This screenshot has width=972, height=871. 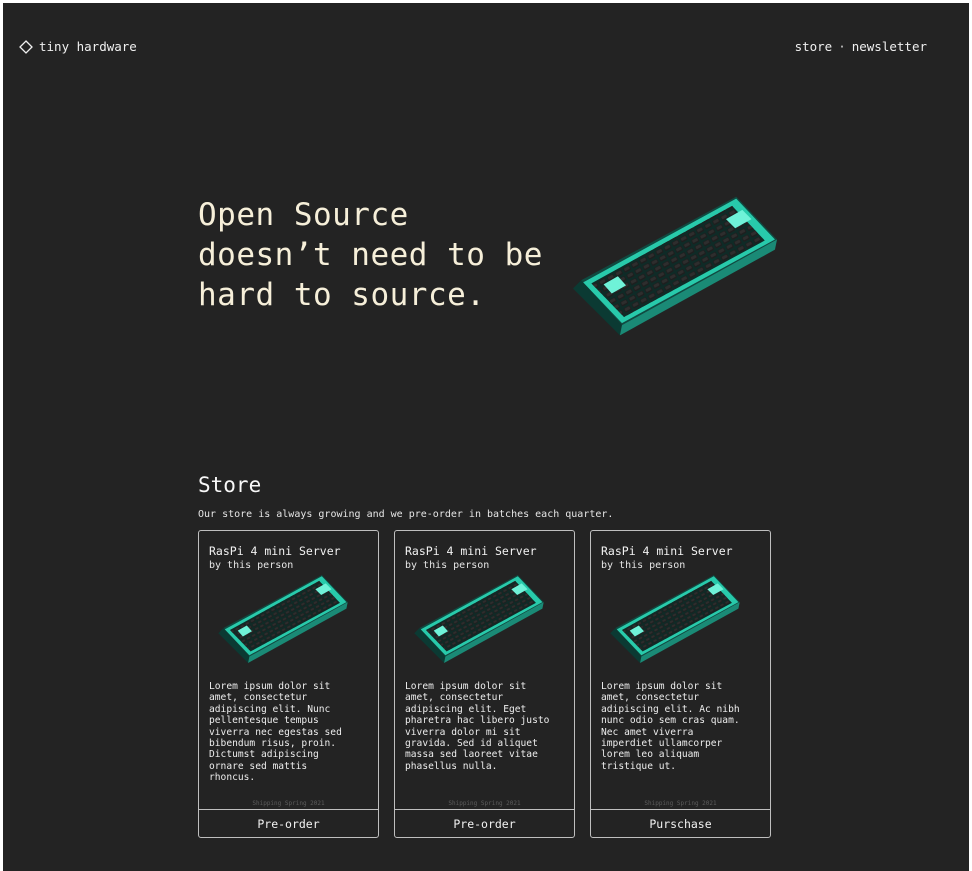 What do you see at coordinates (370, 255) in the screenshot?
I see `hero-line: doesn’t need to be` at bounding box center [370, 255].